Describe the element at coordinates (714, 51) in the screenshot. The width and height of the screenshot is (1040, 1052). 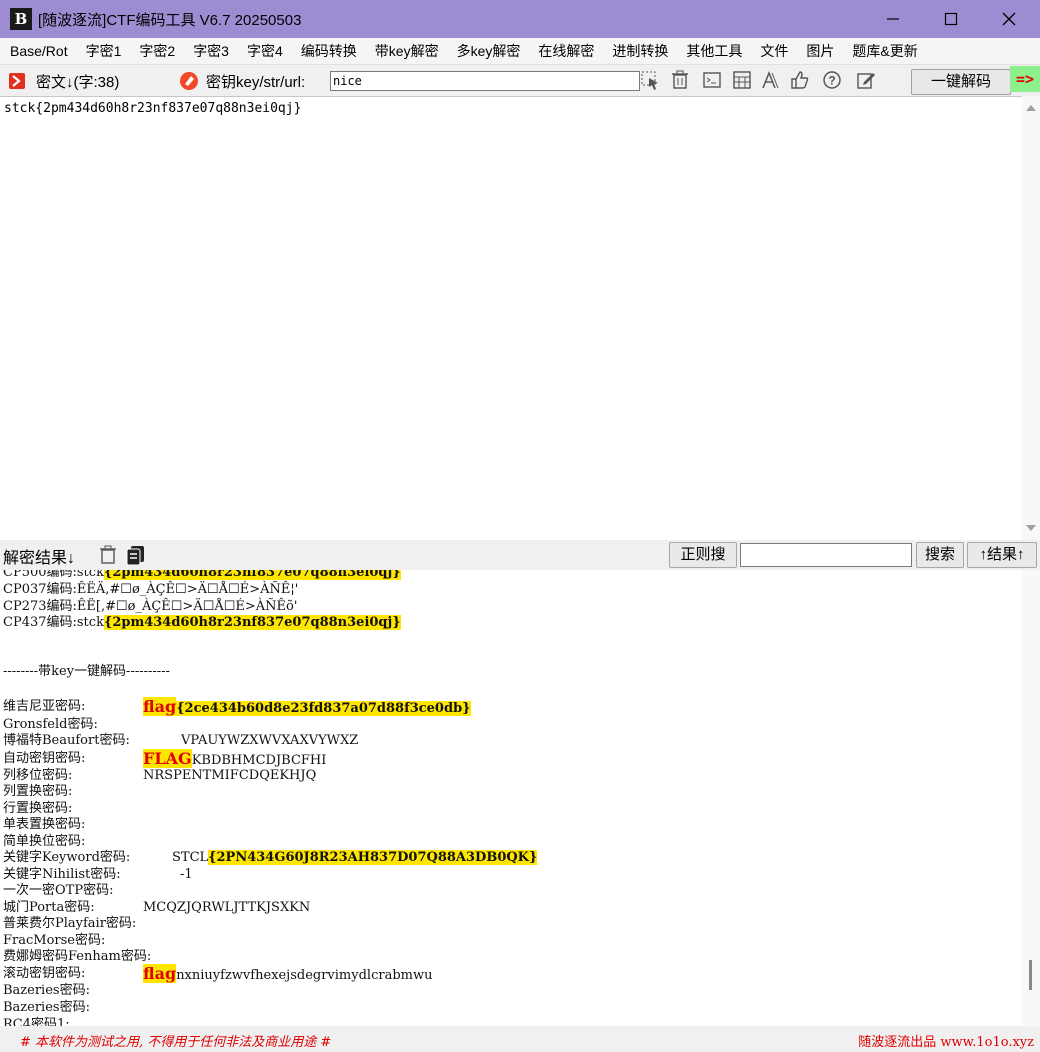
I see `menu-item: 其他工具` at that location.